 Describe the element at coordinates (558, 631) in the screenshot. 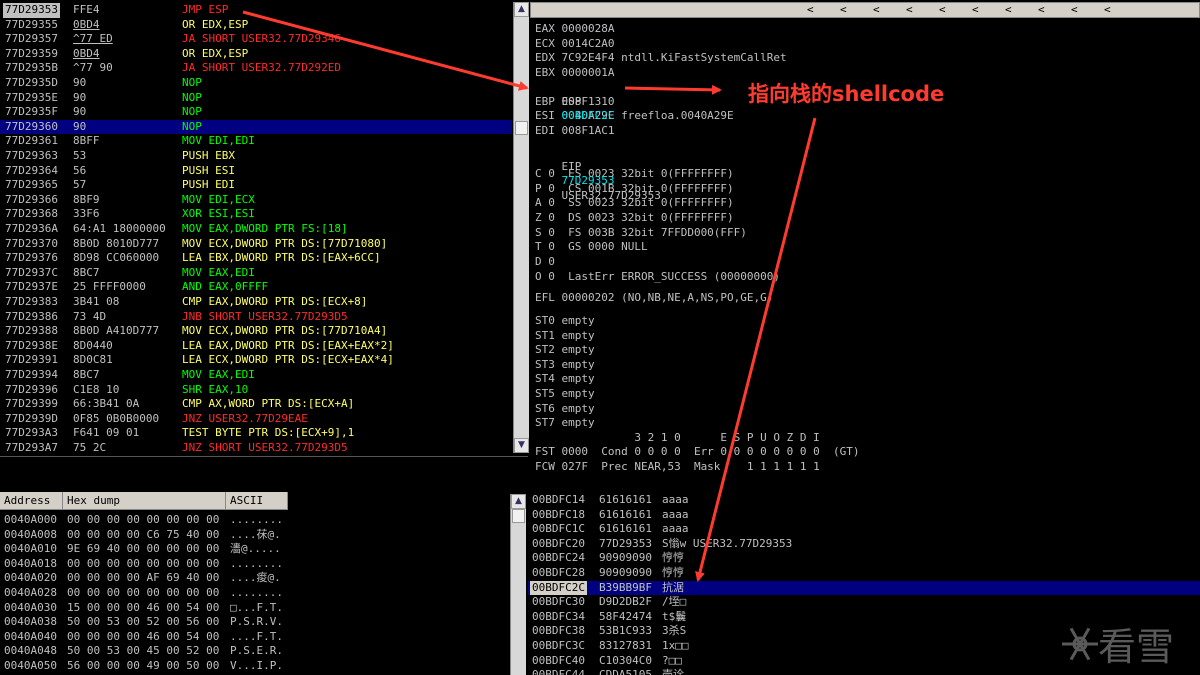

I see `stack-address: 00BDFC38` at that location.